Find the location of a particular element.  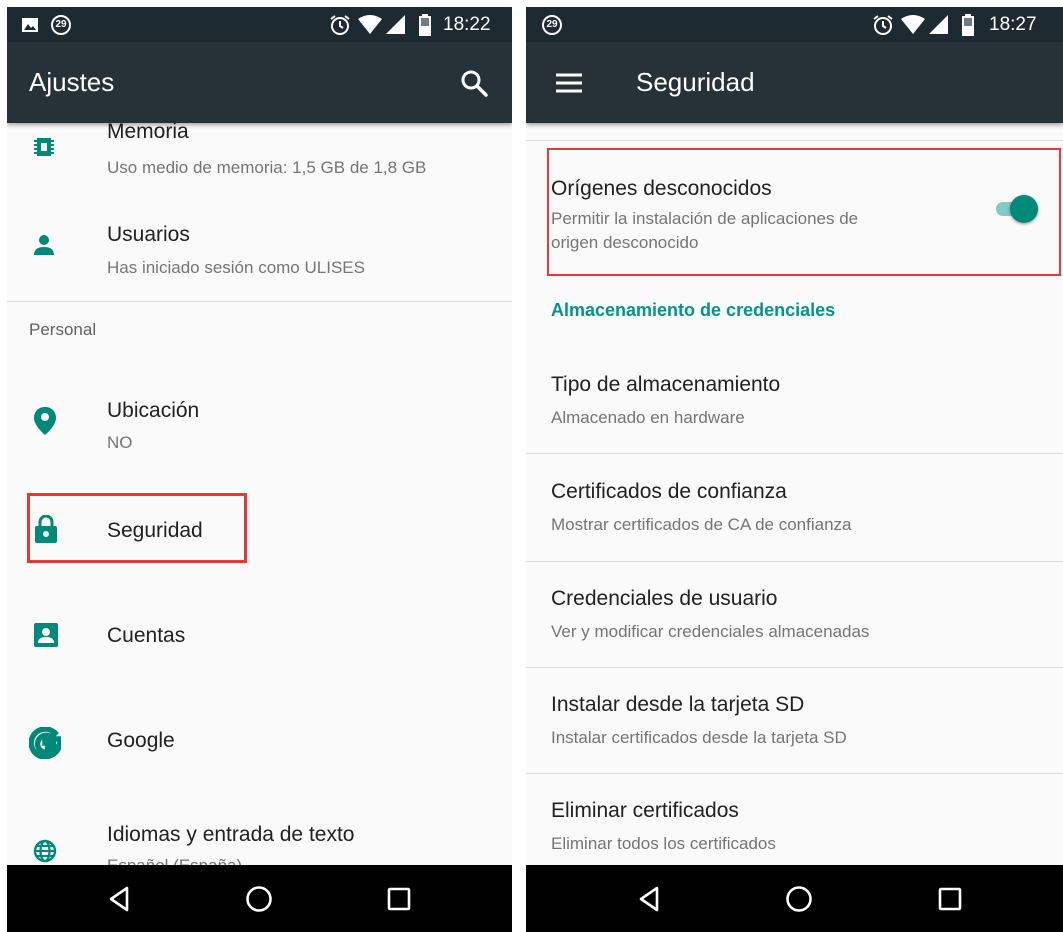

lock-icon is located at coordinates (46, 531).